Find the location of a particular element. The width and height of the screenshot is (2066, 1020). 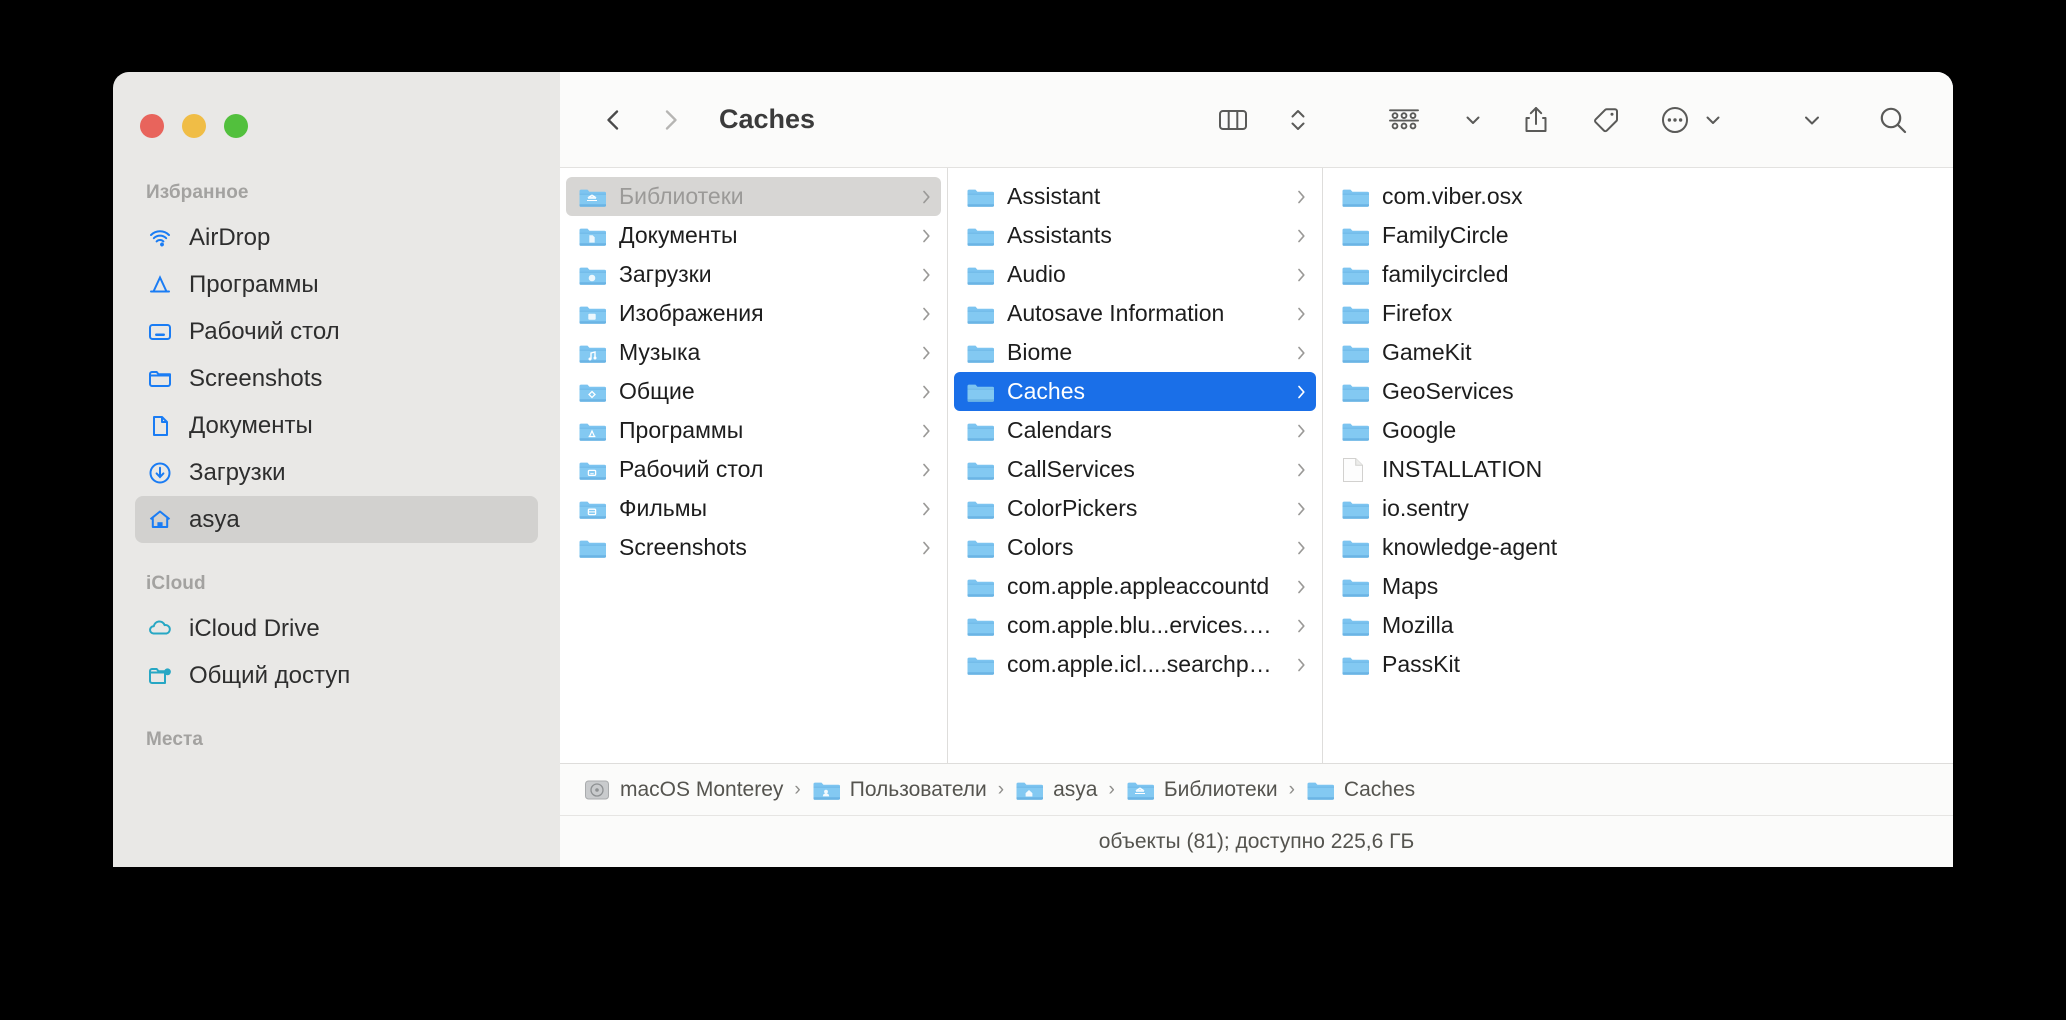

file-row: CallServices is located at coordinates (1135, 469).